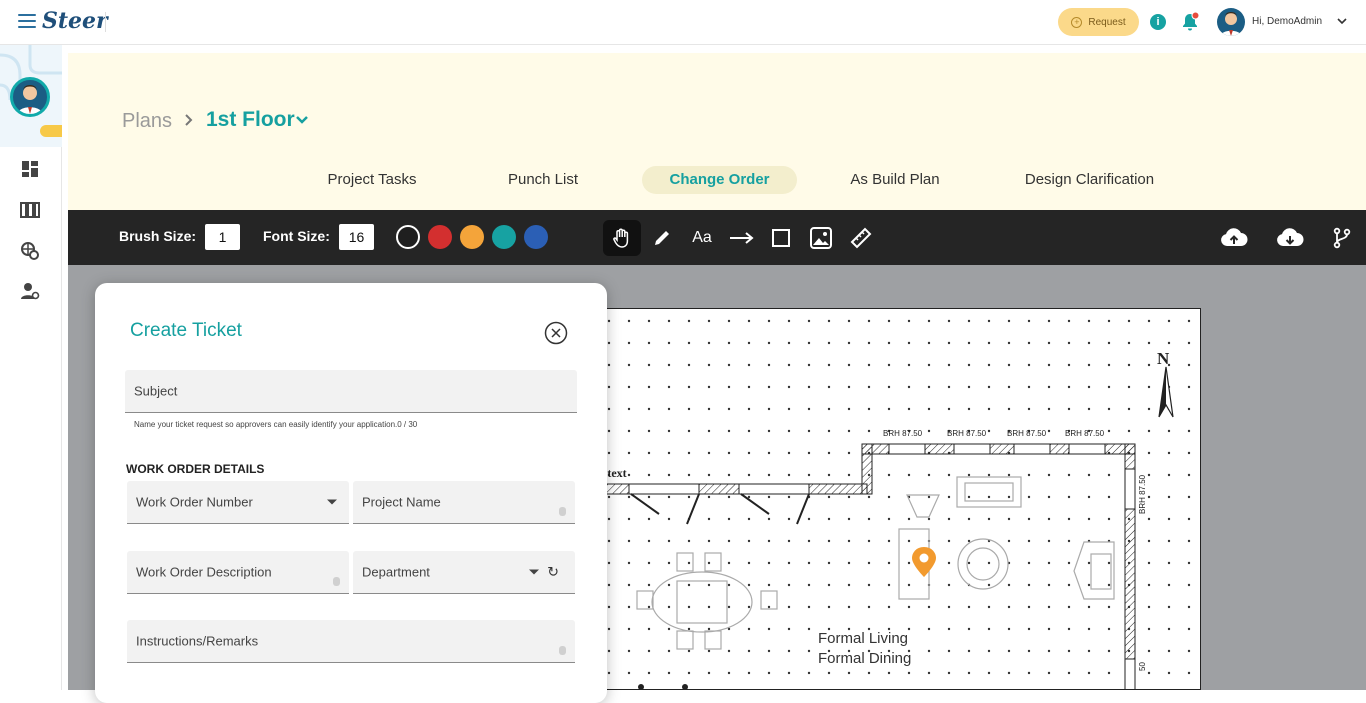 The height and width of the screenshot is (703, 1366). I want to click on menu-icon, so click(27, 21).